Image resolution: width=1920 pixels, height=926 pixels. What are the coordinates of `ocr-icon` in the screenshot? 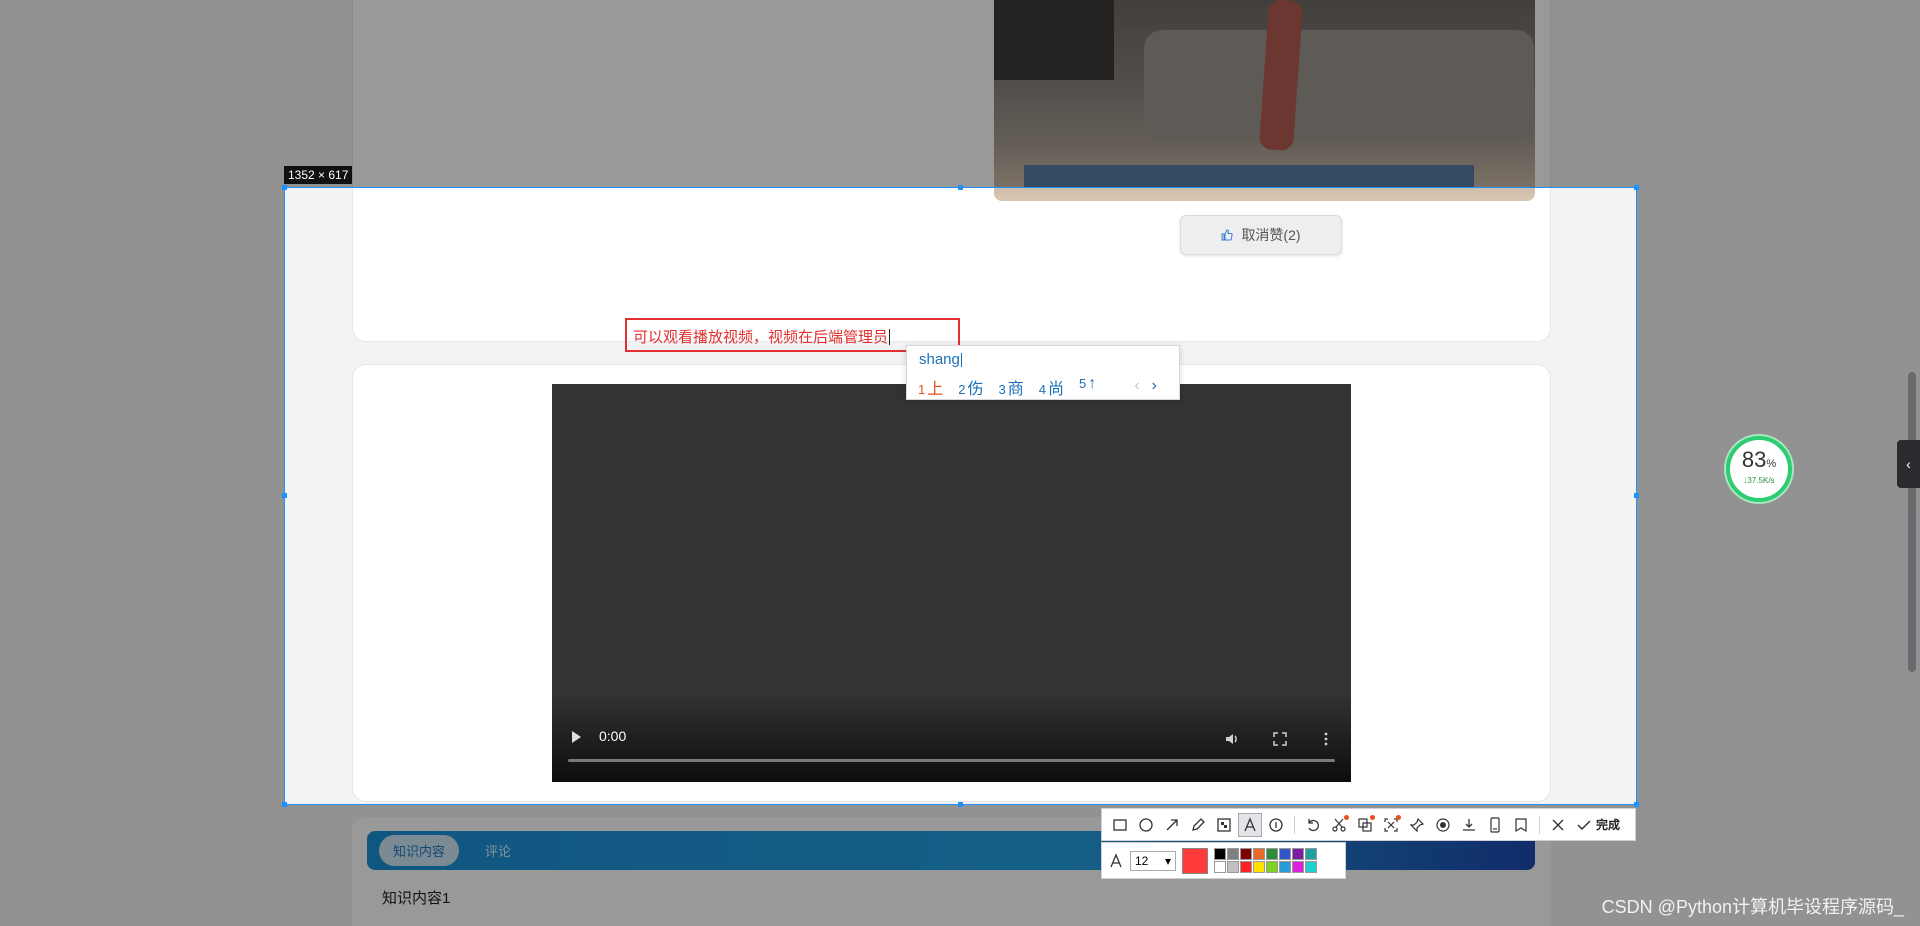 It's located at (1365, 825).